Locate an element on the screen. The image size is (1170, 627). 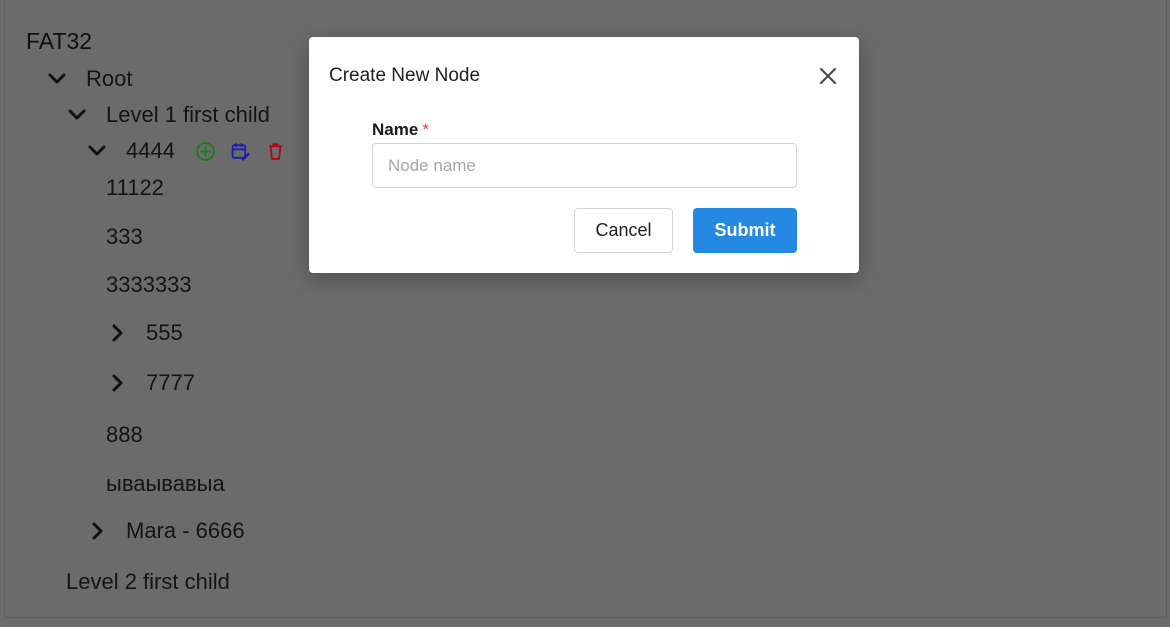
name-field-label: Name * is located at coordinates (400, 130).